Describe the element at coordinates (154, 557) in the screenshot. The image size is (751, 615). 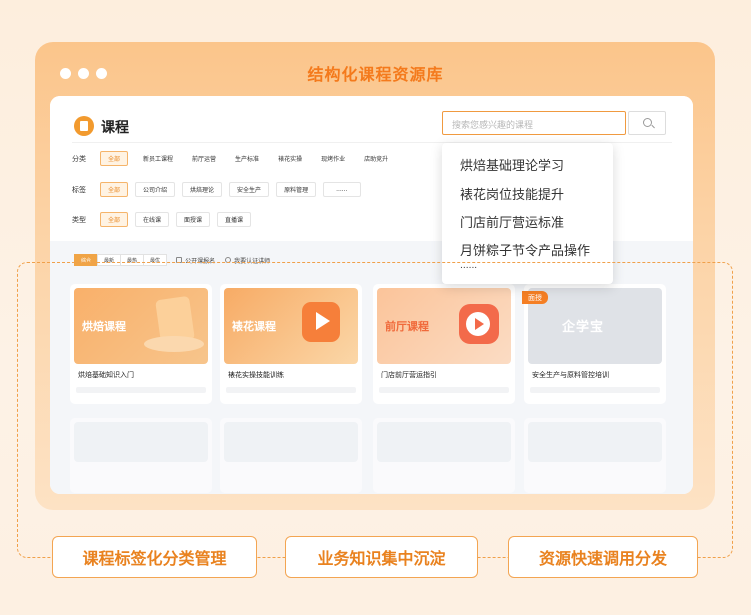
I see `feature-pill: 课程标签化分类管理` at that location.